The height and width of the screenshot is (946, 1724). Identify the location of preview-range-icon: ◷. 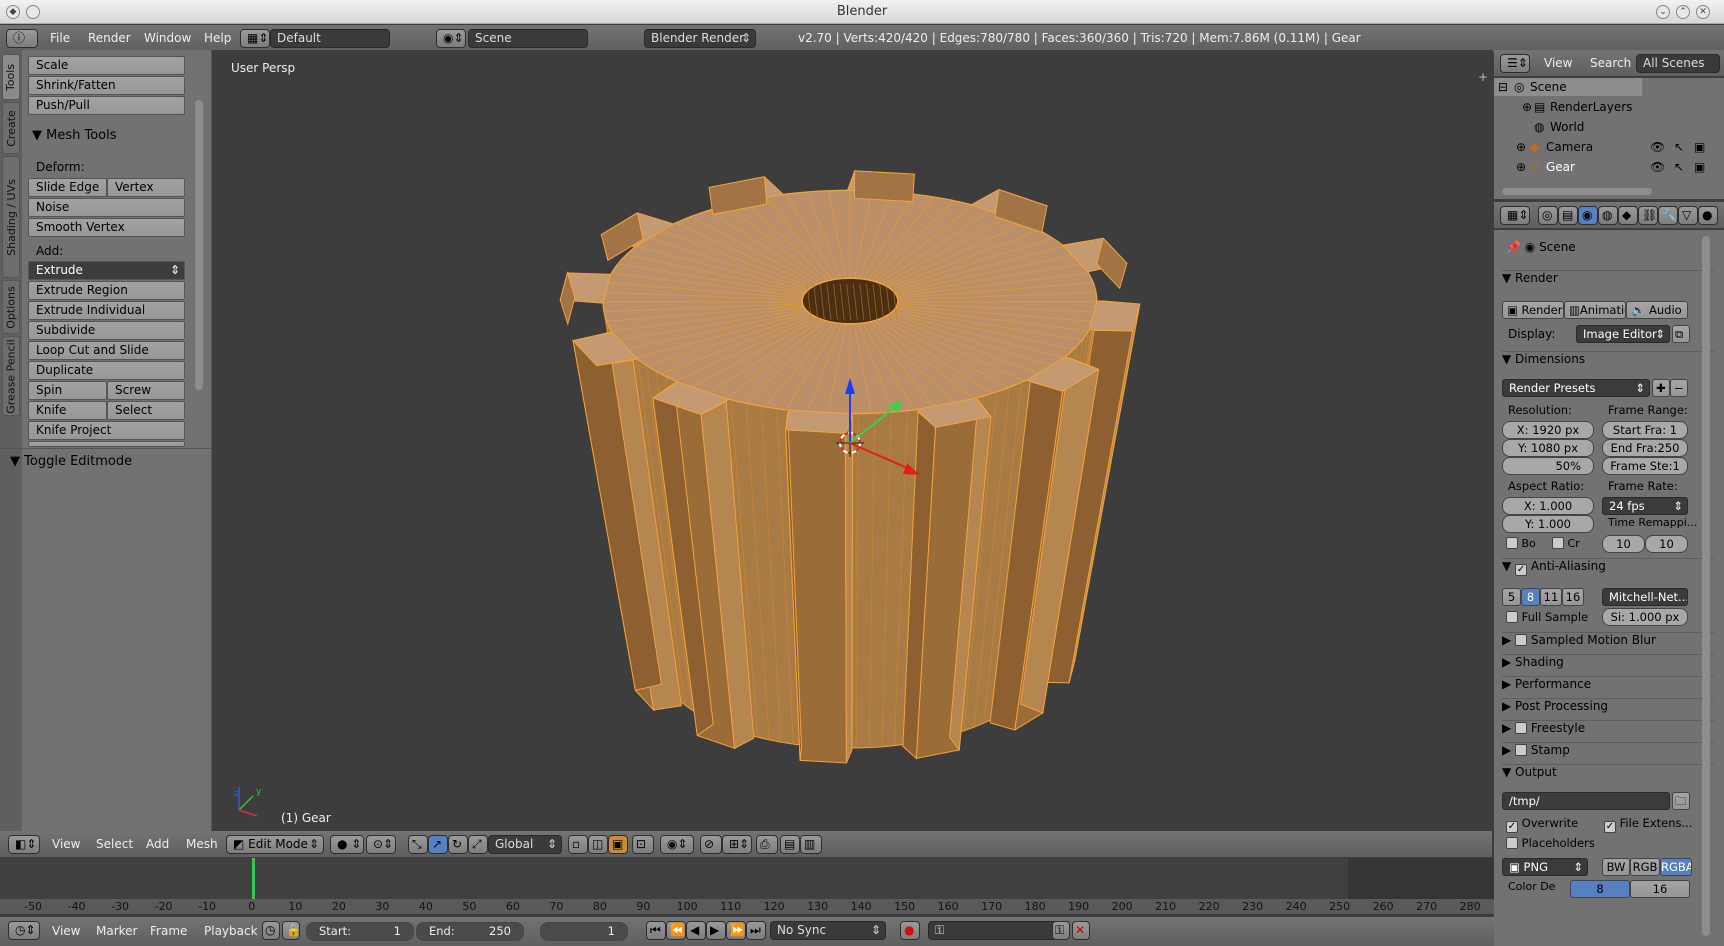
(271, 930).